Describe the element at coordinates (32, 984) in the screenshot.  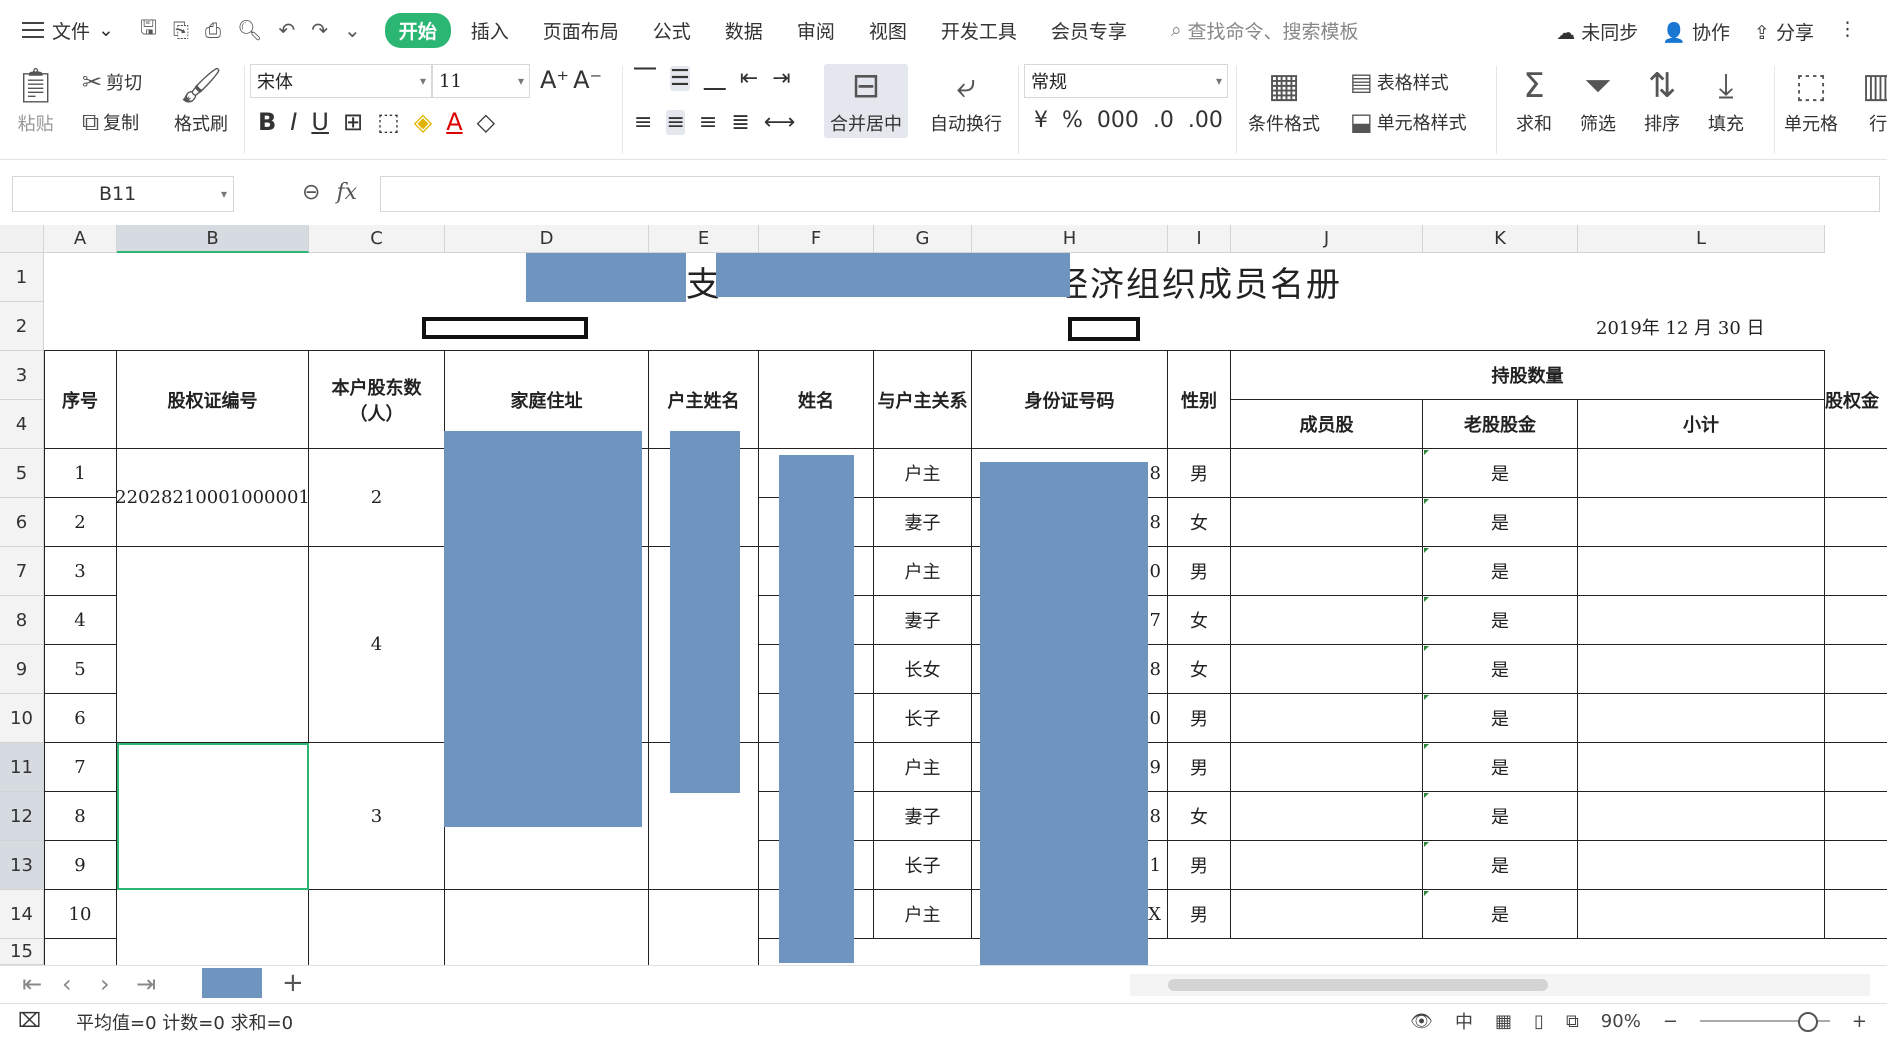
I see `first-sheet-icon: ⇤` at that location.